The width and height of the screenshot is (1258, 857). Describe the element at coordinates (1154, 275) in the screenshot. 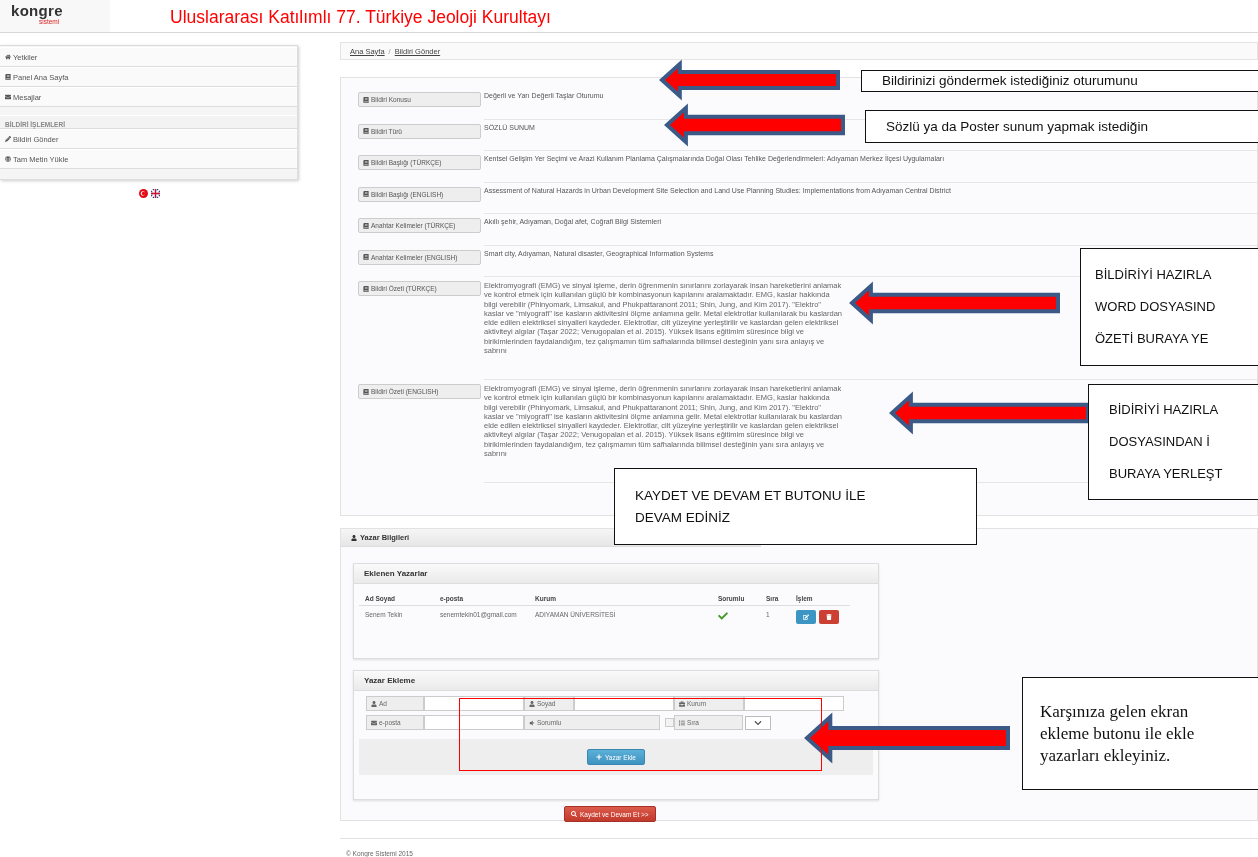

I see `callout-text: BİLDİRİYİ HAZIRLA` at that location.